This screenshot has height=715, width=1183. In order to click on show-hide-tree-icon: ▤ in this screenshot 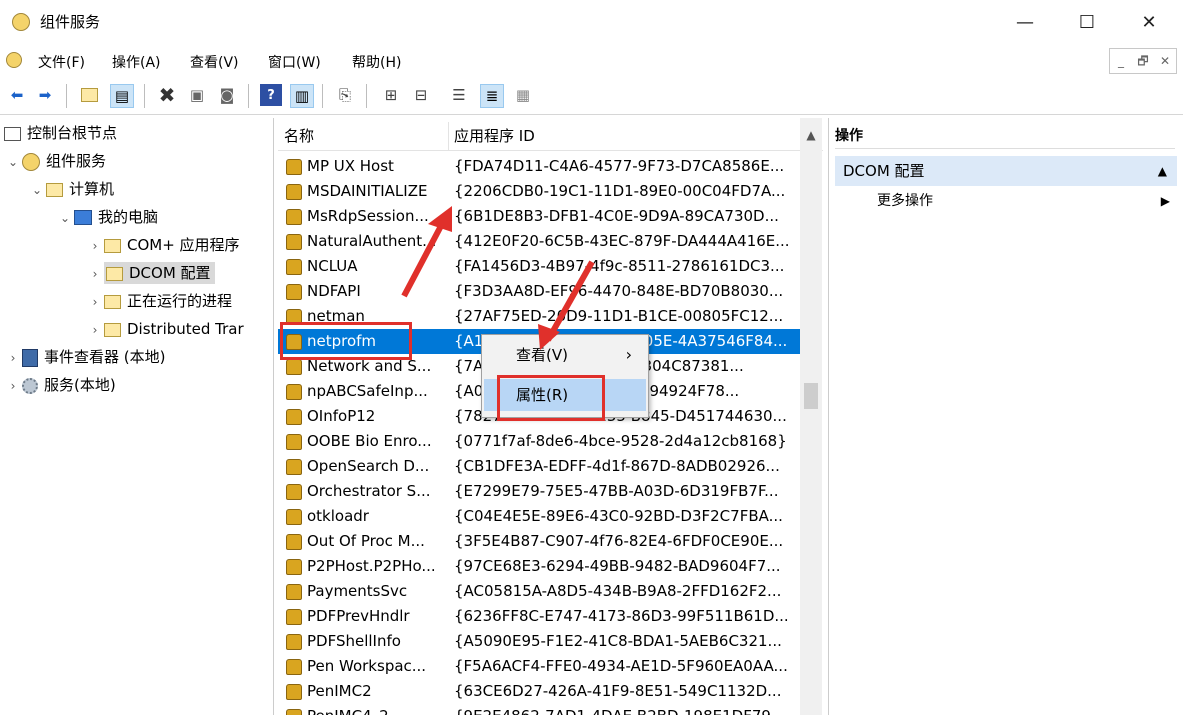, I will do `click(122, 96)`.